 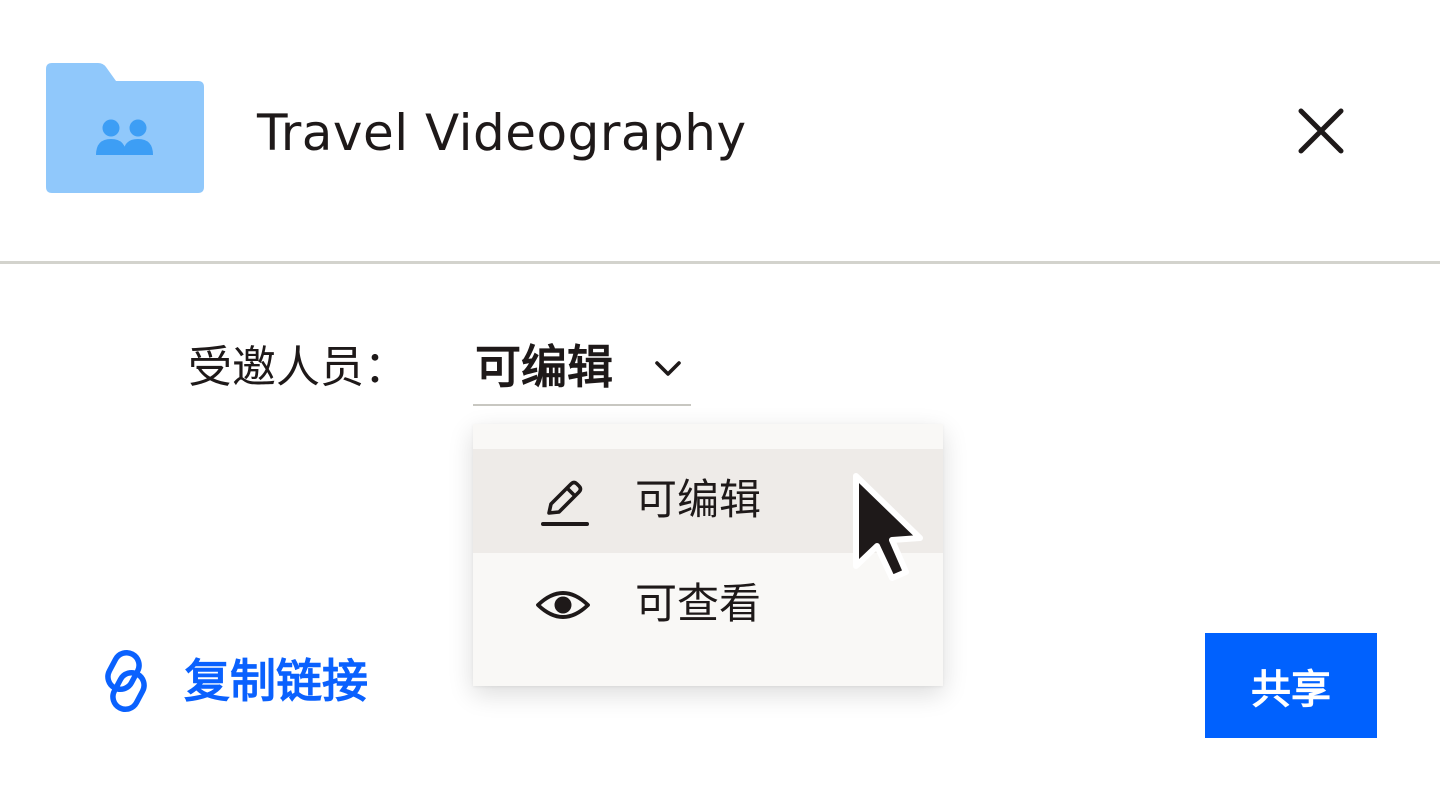 I want to click on close-button, so click(x=1321, y=131).